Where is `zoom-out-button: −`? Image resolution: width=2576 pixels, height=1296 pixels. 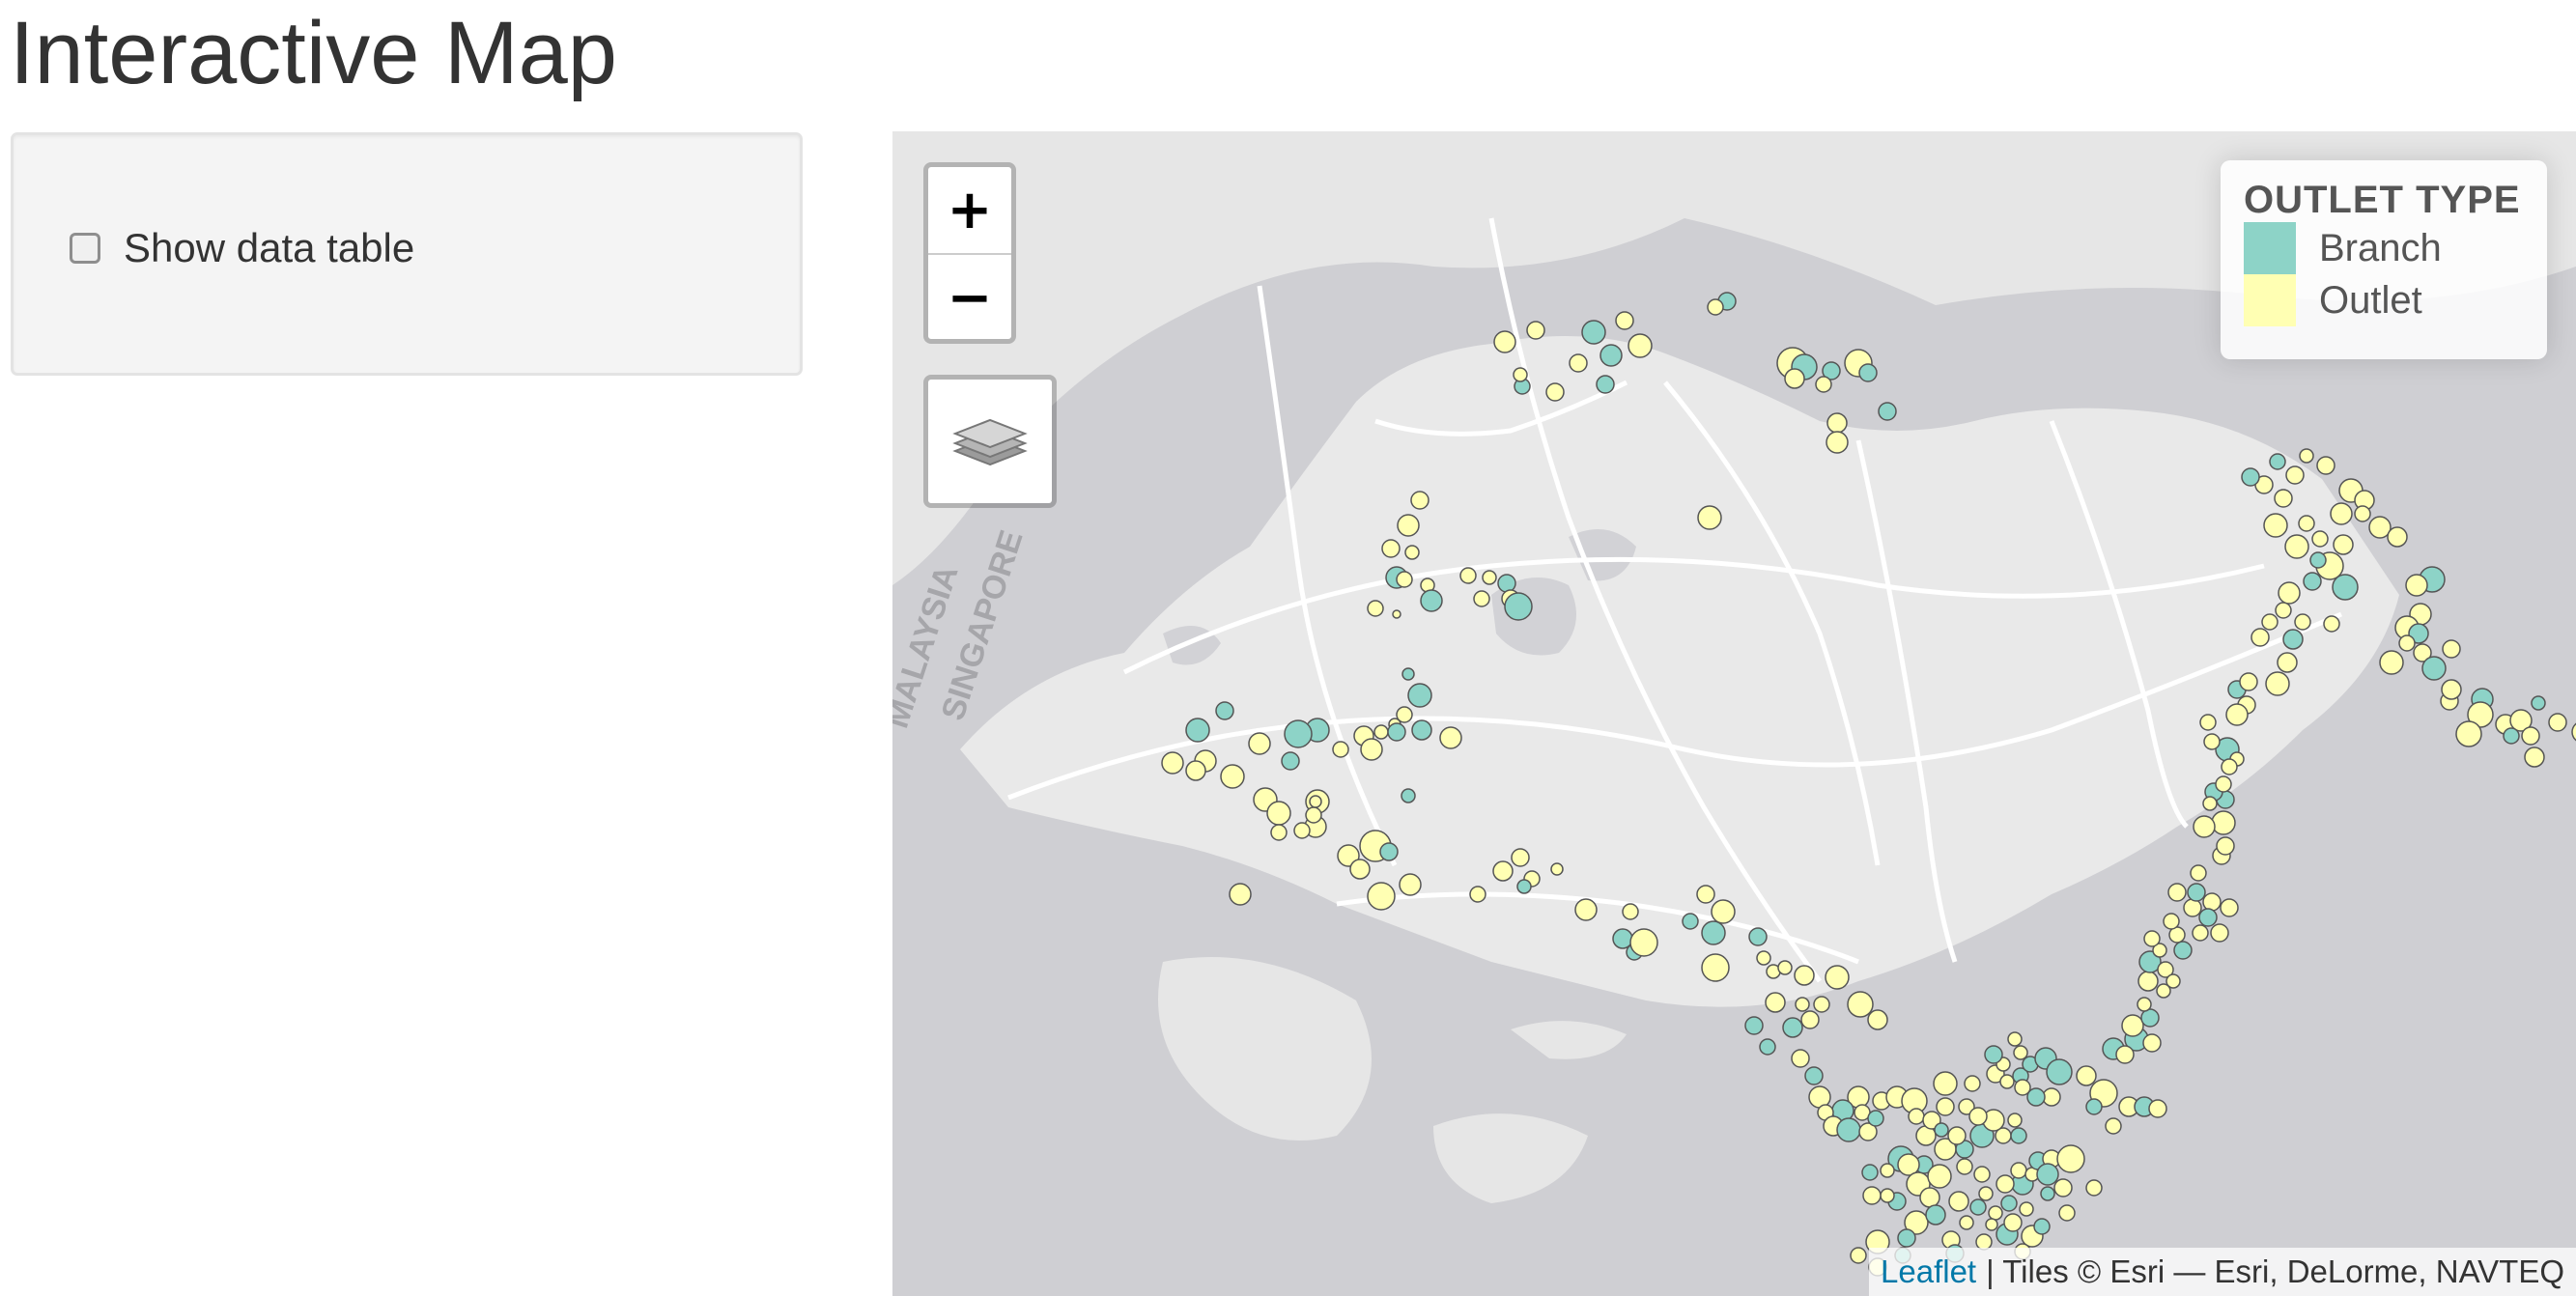 zoom-out-button: − is located at coordinates (969, 298).